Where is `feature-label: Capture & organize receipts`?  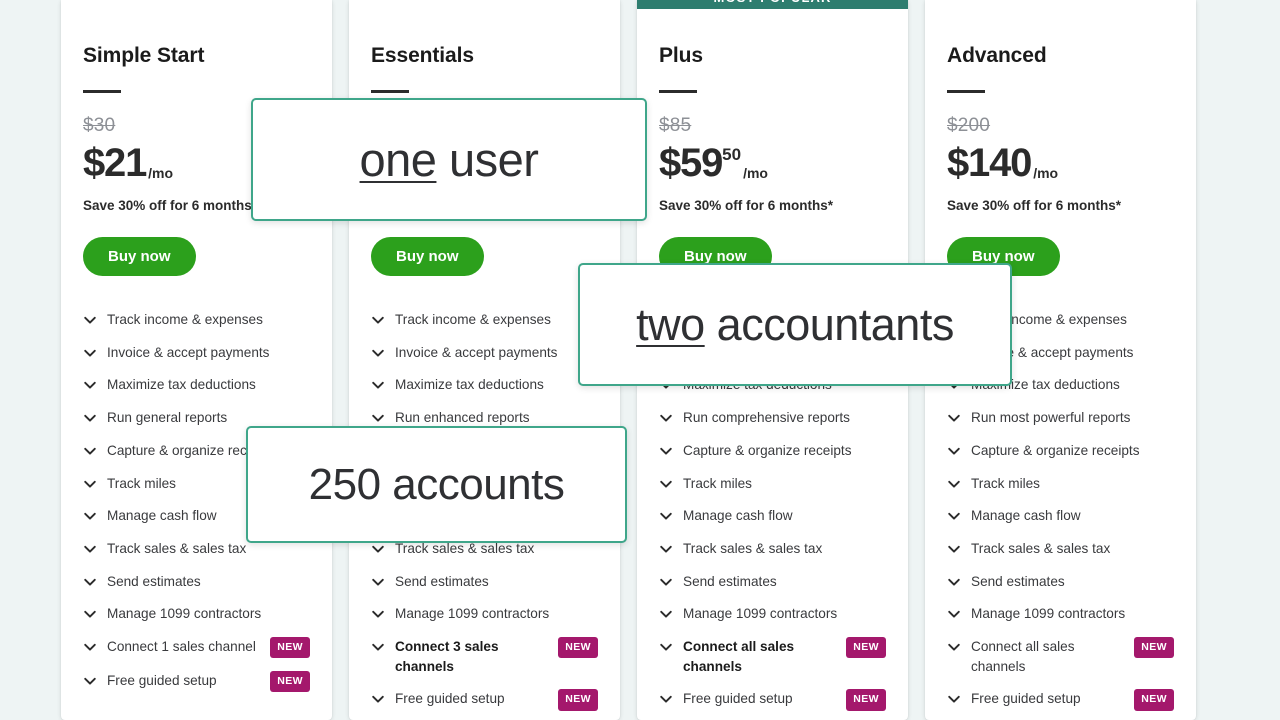
feature-label: Capture & organize receipts is located at coordinates (1055, 450).